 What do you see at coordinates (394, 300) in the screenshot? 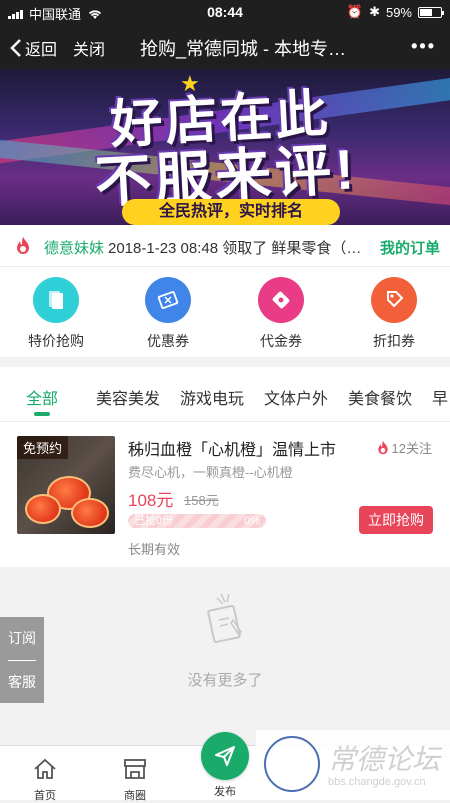
I see `discount-icon` at bounding box center [394, 300].